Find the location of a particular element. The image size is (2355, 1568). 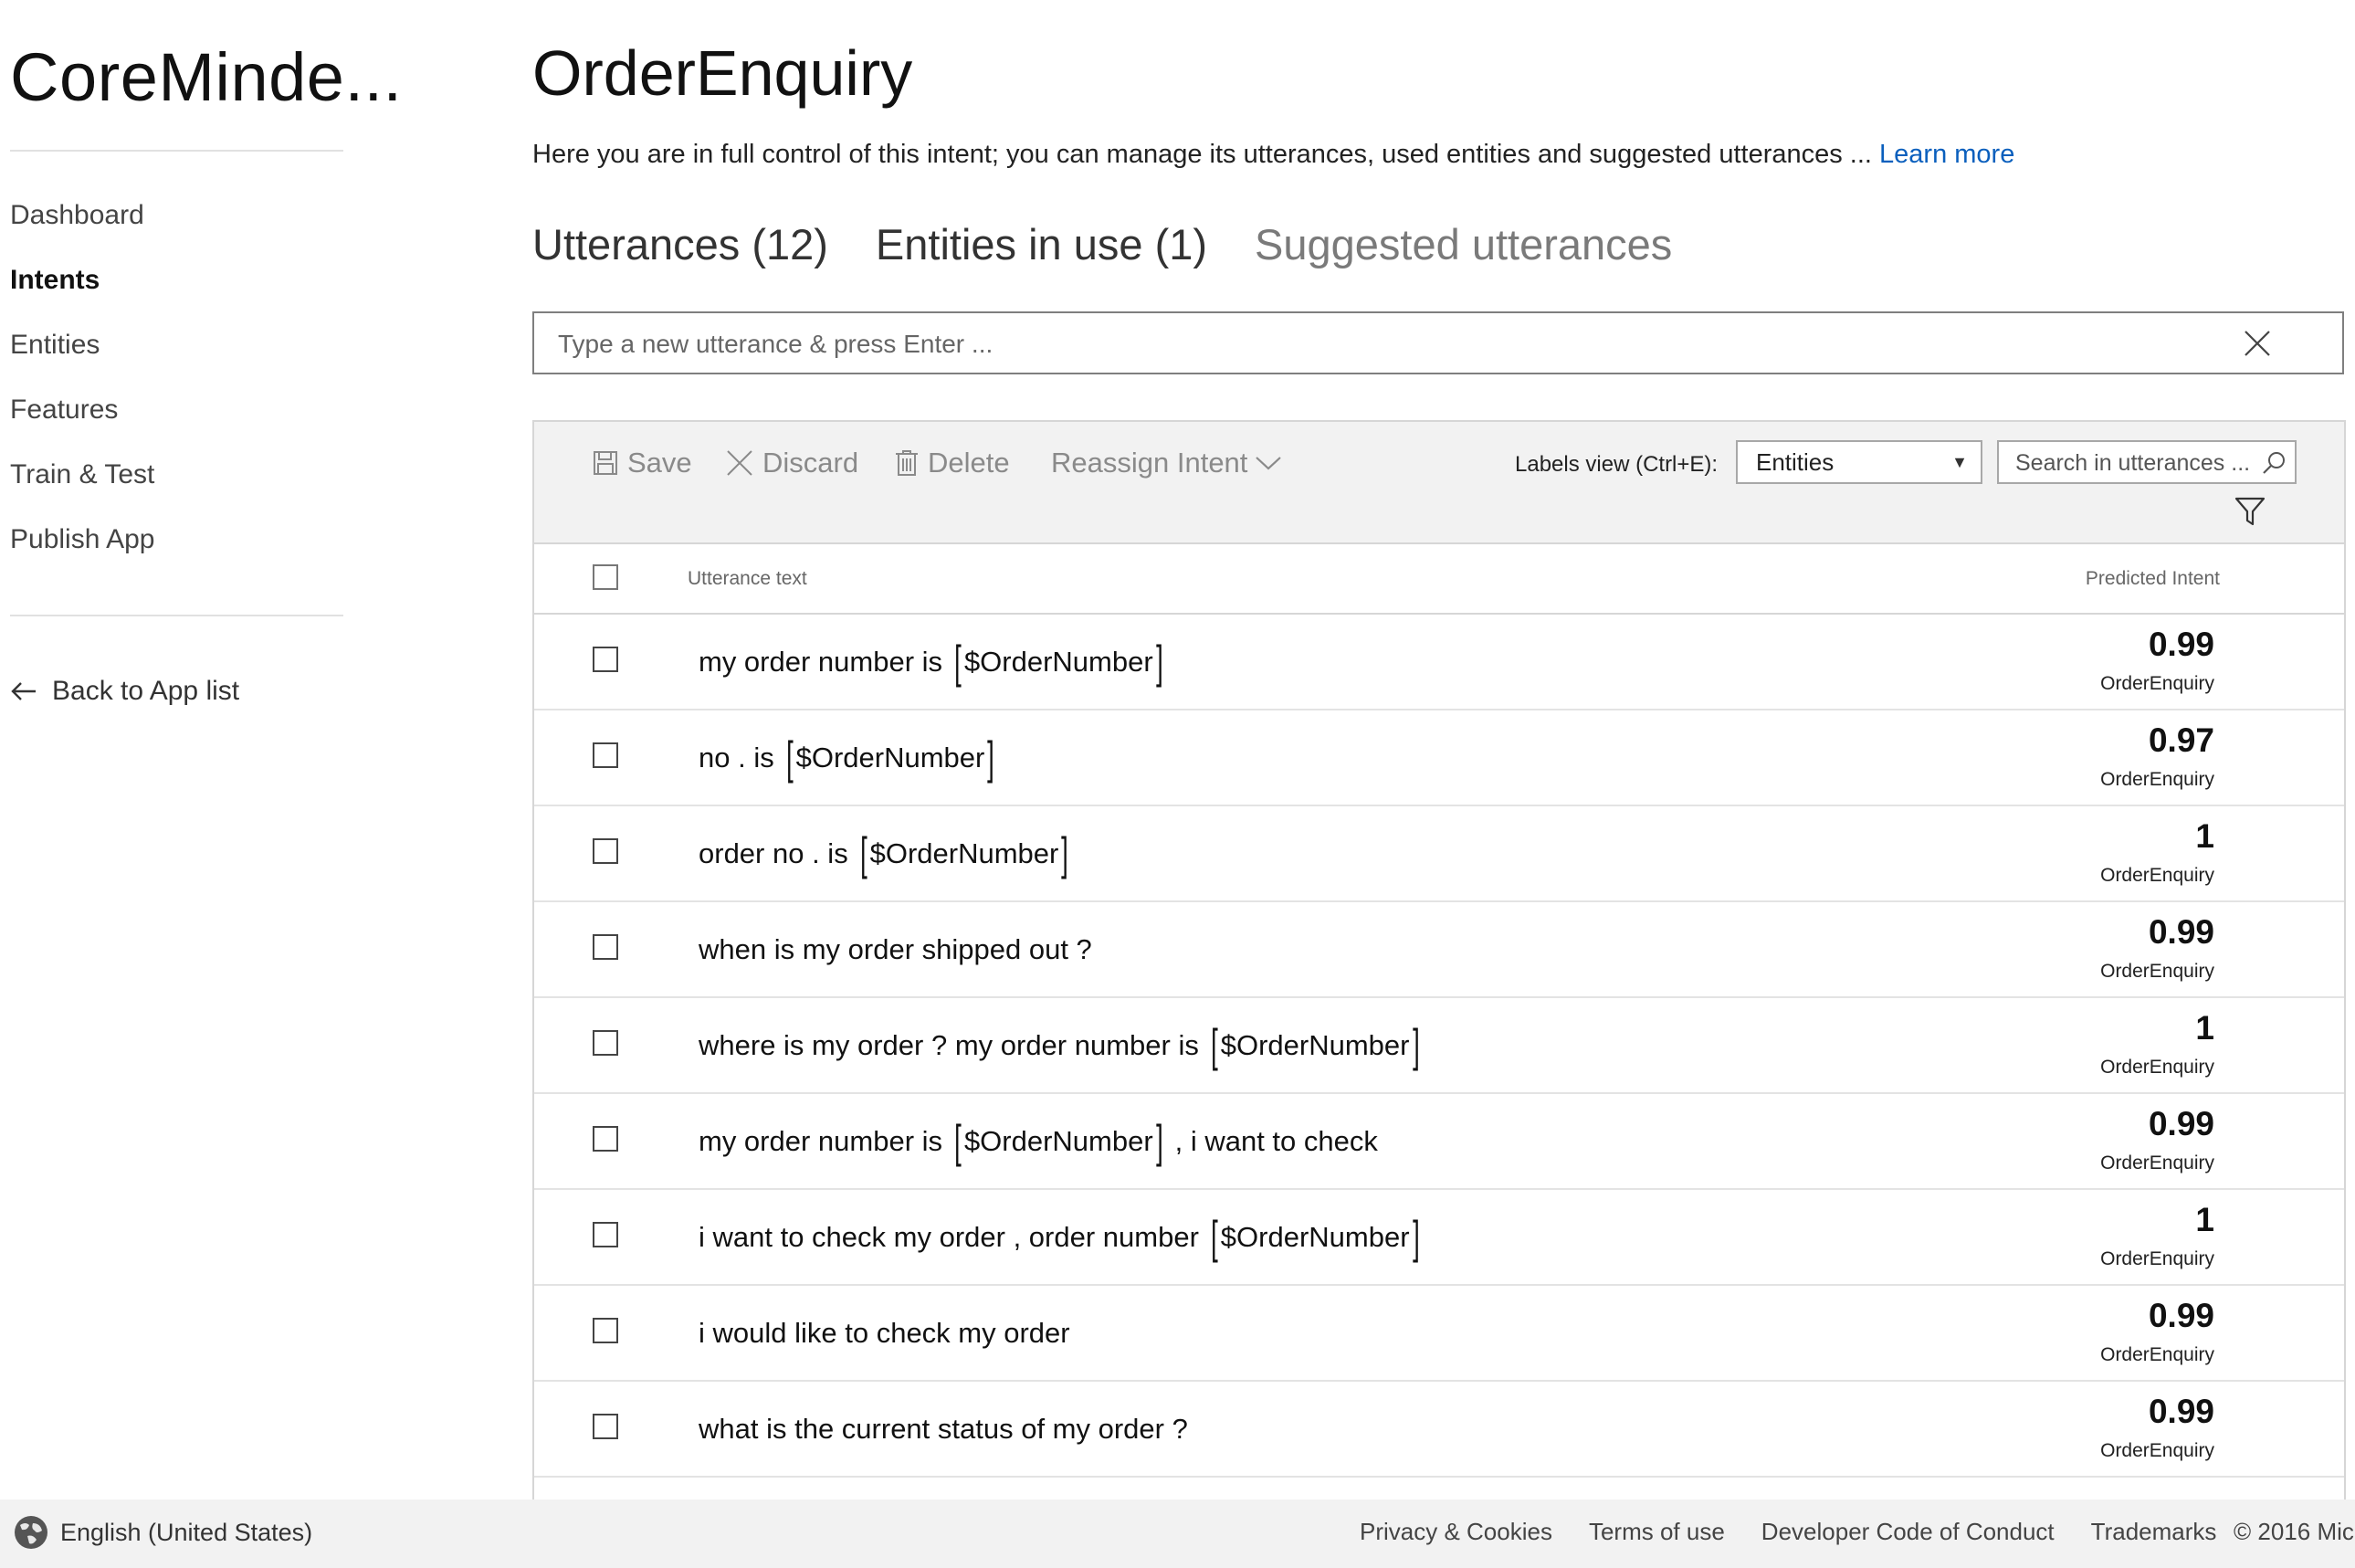

delete-button: Delete is located at coordinates (952, 463).